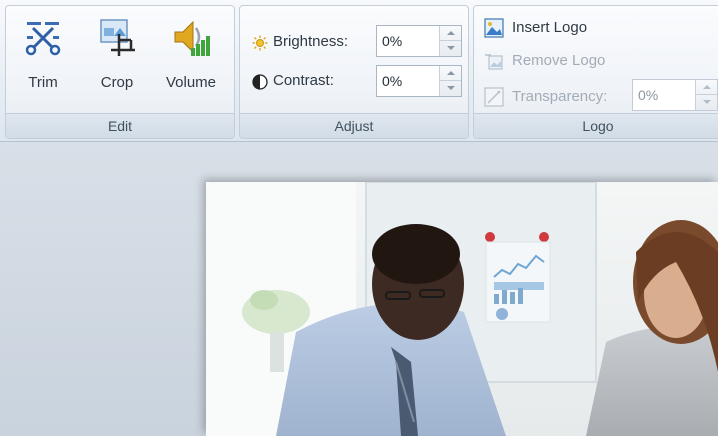 Image resolution: width=718 pixels, height=436 pixels. Describe the element at coordinates (596, 125) in the screenshot. I see `logo-group-label: Logo` at that location.